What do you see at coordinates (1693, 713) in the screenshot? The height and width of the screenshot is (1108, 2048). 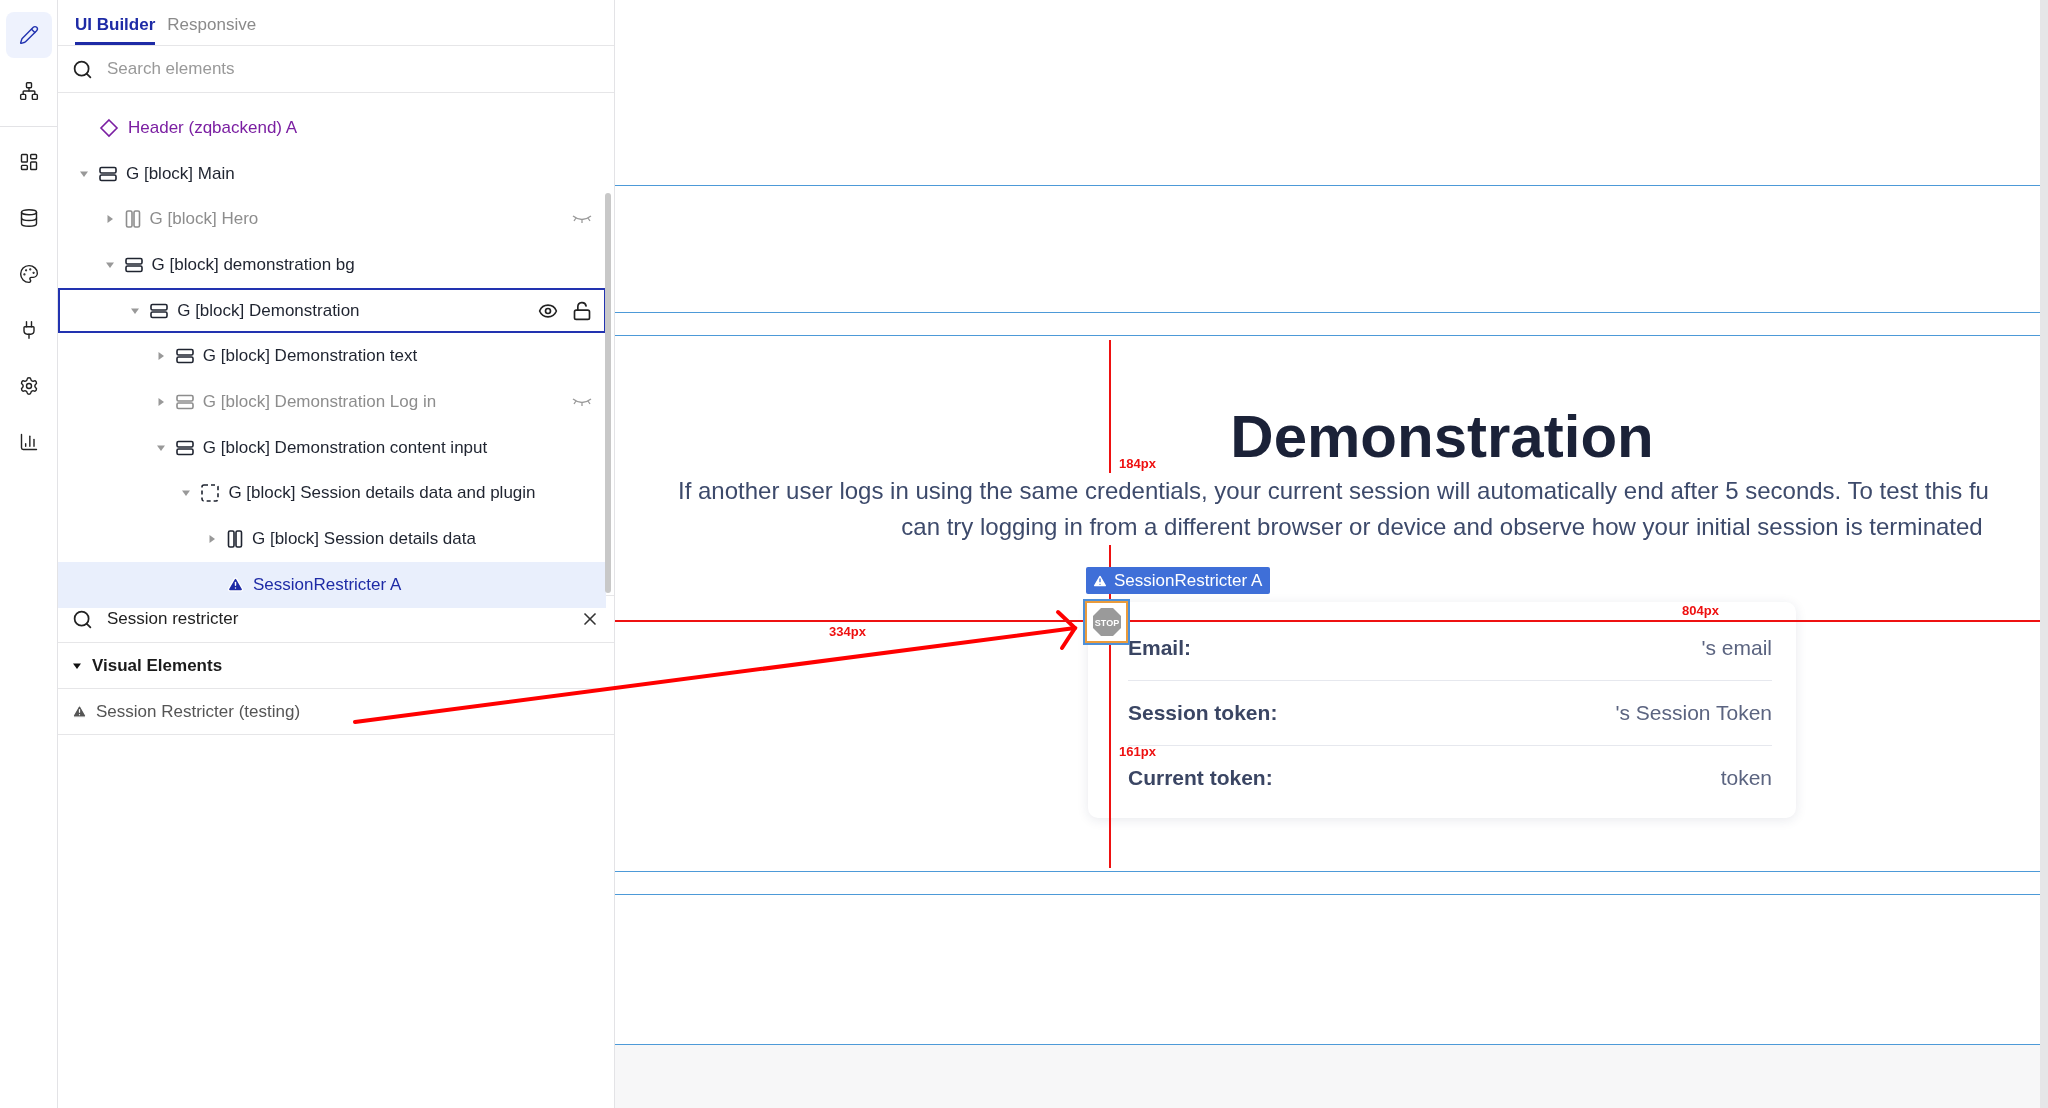 I see `detail-value: 's Session Token` at bounding box center [1693, 713].